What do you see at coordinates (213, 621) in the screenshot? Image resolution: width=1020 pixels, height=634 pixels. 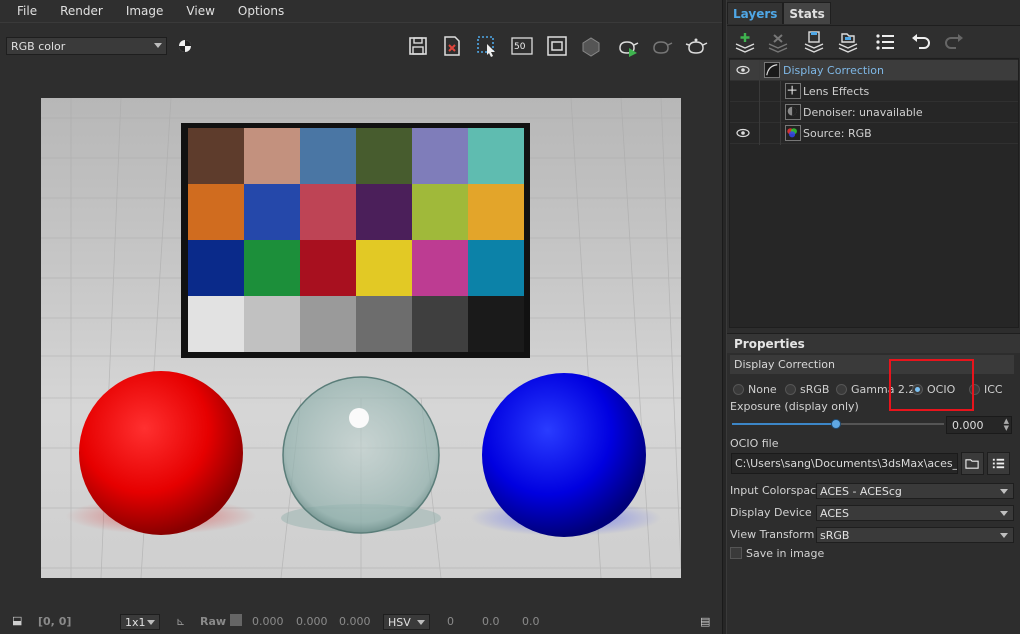 I see `raw-label: Raw` at bounding box center [213, 621].